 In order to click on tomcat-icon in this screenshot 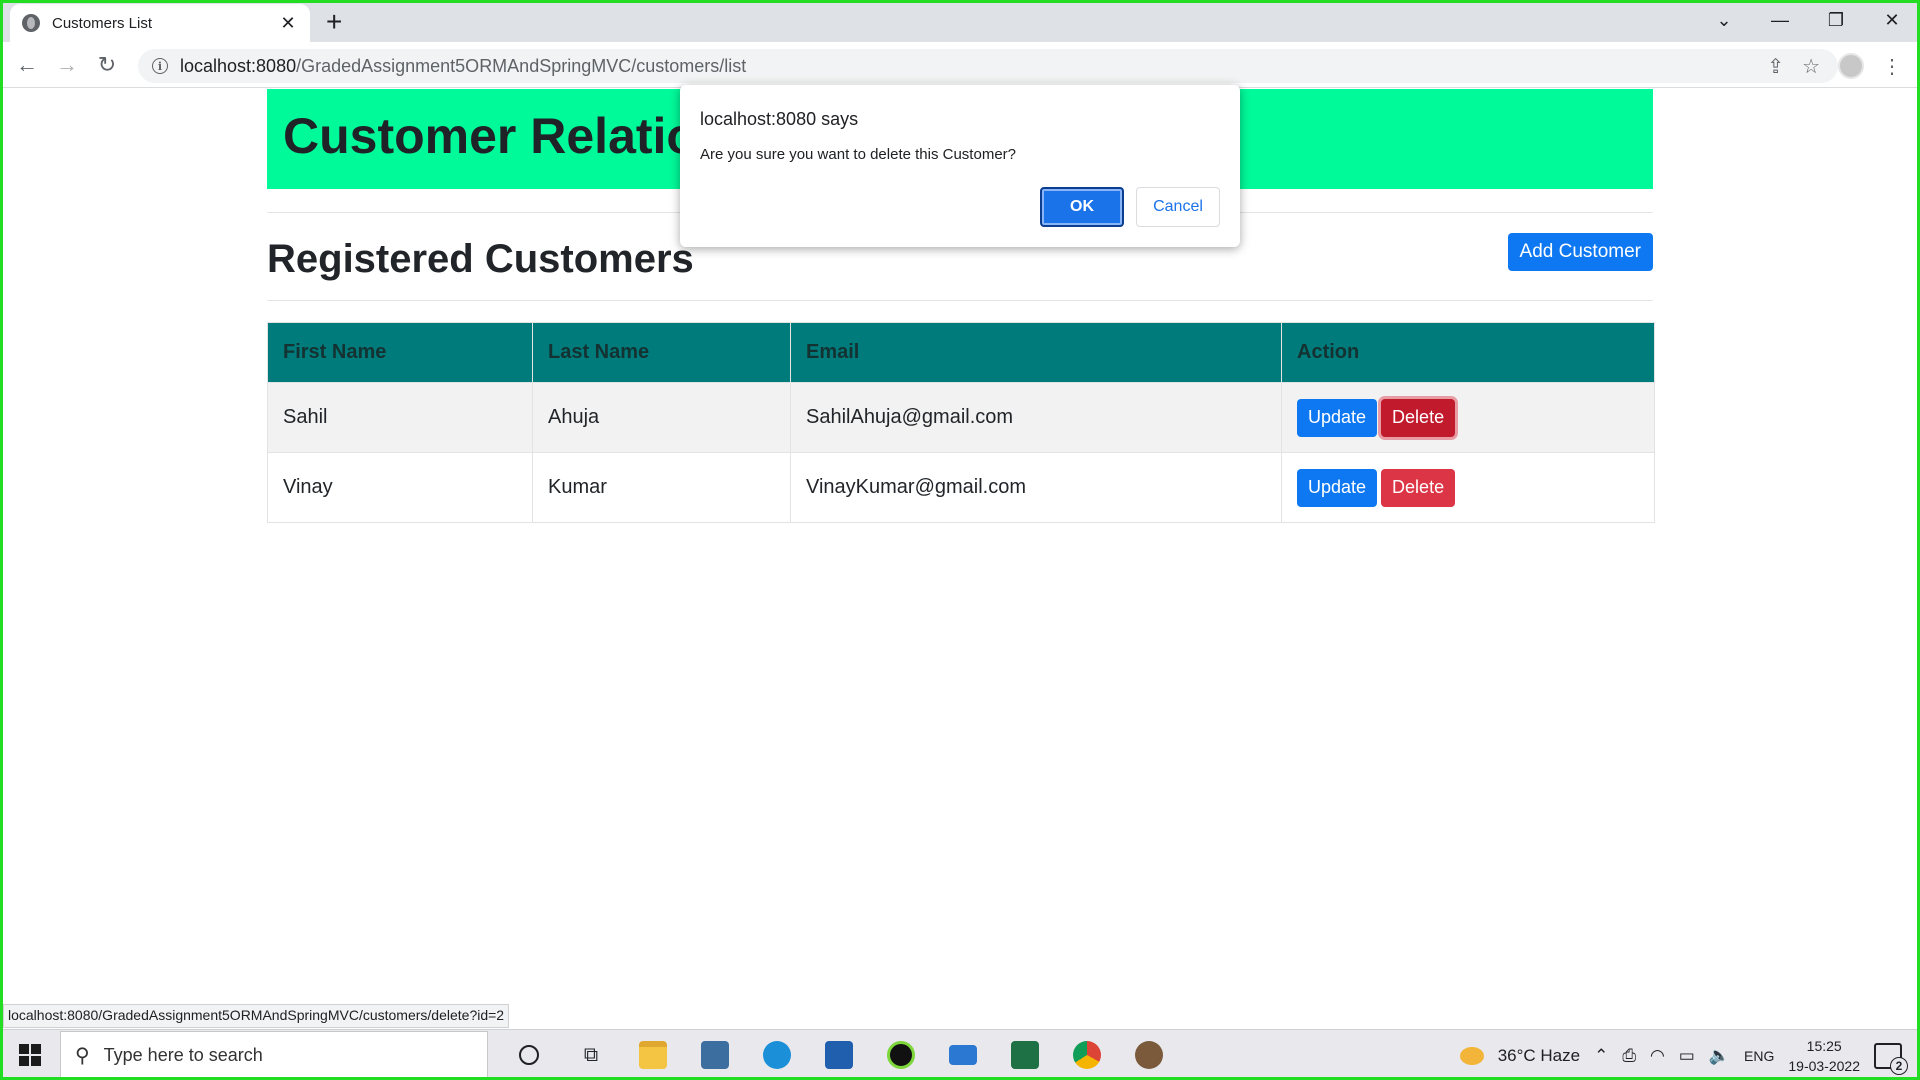, I will do `click(1149, 1055)`.